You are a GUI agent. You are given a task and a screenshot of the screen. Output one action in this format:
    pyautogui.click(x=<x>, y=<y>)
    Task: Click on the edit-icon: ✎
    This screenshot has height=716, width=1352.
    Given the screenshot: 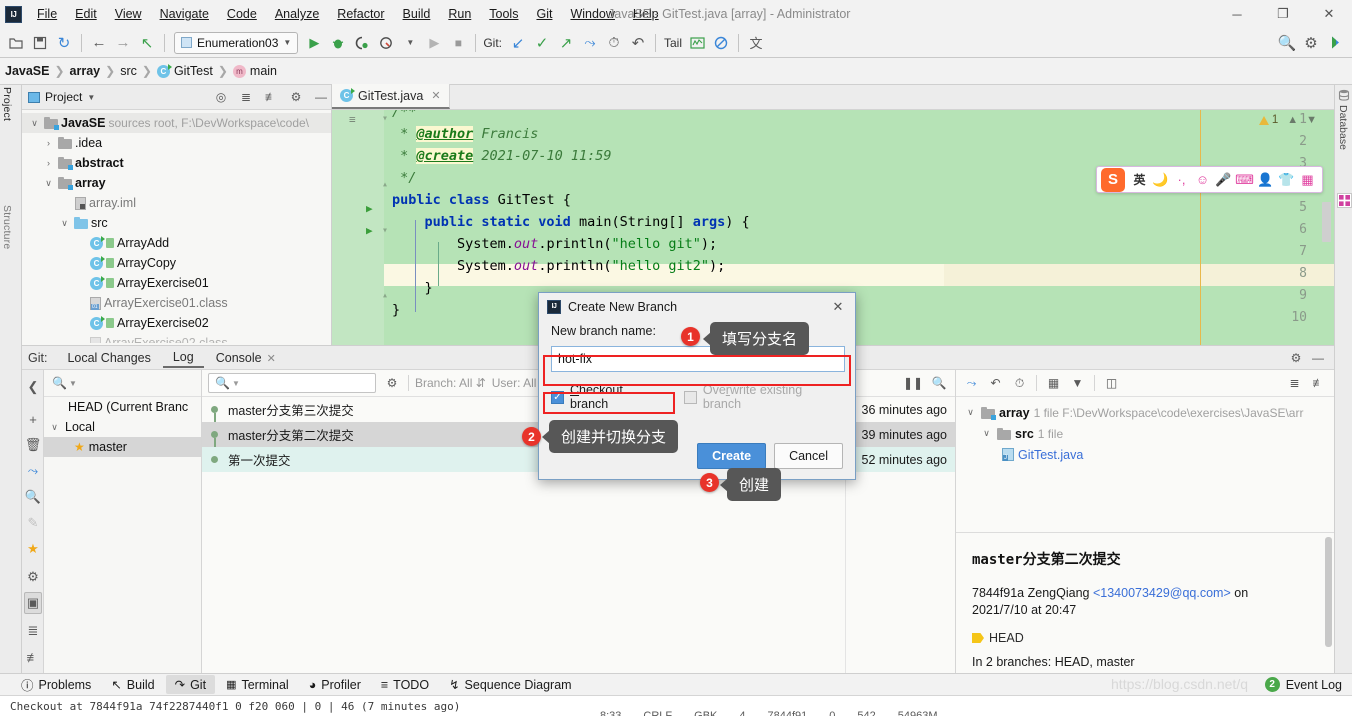 What is the action you would take?
    pyautogui.click(x=33, y=523)
    